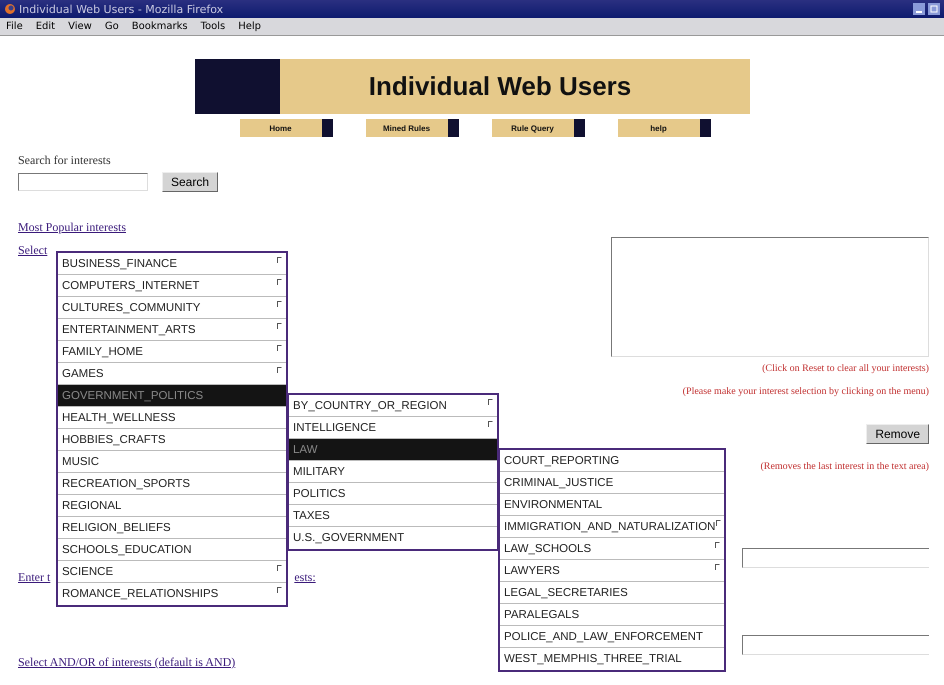  I want to click on menu-option: CULTURES_COMMUNITY, so click(172, 308).